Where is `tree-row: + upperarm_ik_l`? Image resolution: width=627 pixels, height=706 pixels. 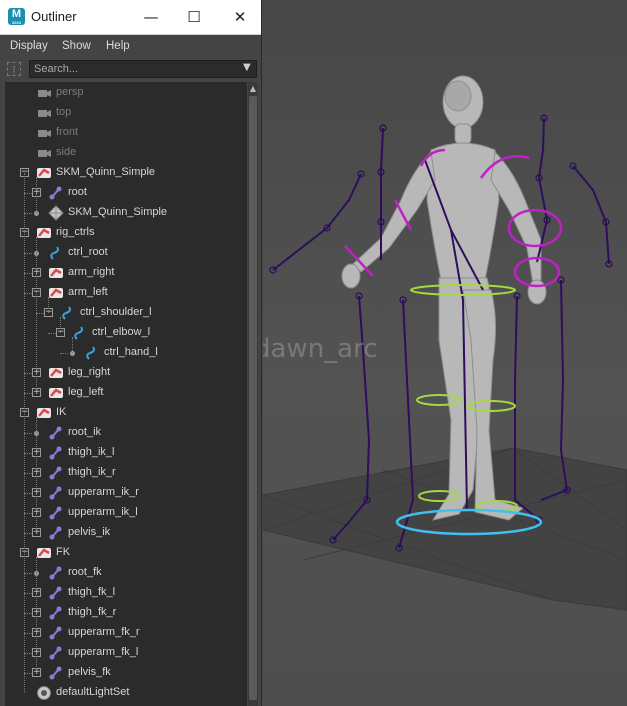
tree-row: + upperarm_ik_l is located at coordinates (126, 513).